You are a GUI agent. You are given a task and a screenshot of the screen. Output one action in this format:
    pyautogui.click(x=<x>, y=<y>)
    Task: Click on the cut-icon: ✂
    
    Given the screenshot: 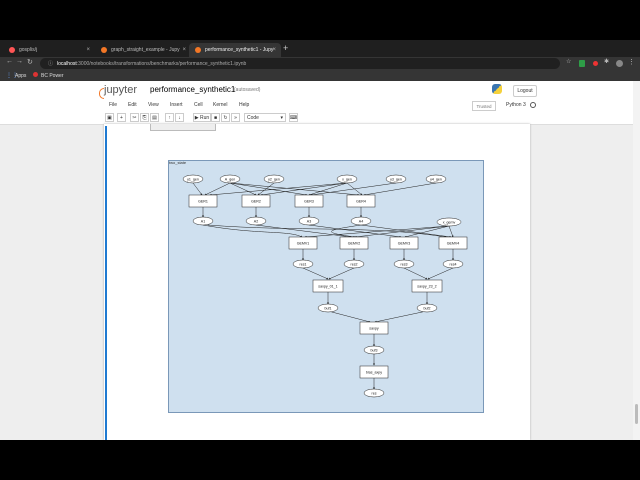 What is the action you would take?
    pyautogui.click(x=134, y=117)
    